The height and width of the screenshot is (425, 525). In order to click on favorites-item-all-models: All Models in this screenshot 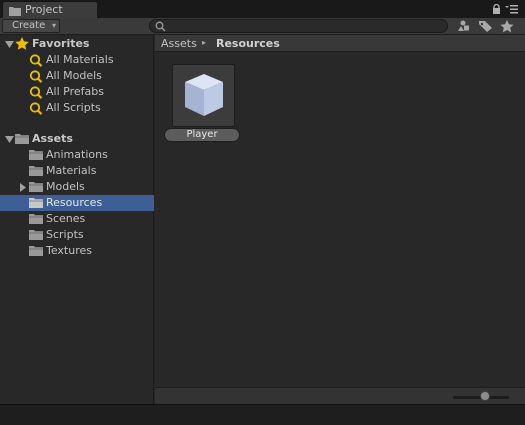, I will do `click(77, 76)`.